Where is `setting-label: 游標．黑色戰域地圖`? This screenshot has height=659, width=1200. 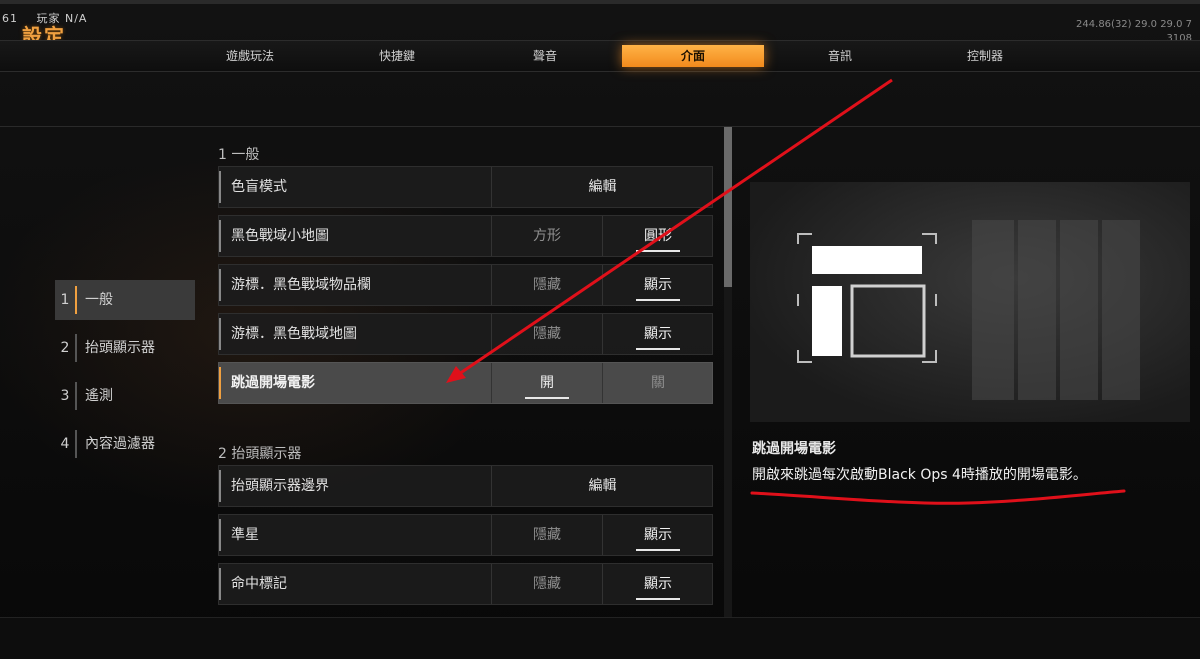
setting-label: 游標．黑色戰域地圖 is located at coordinates (294, 334).